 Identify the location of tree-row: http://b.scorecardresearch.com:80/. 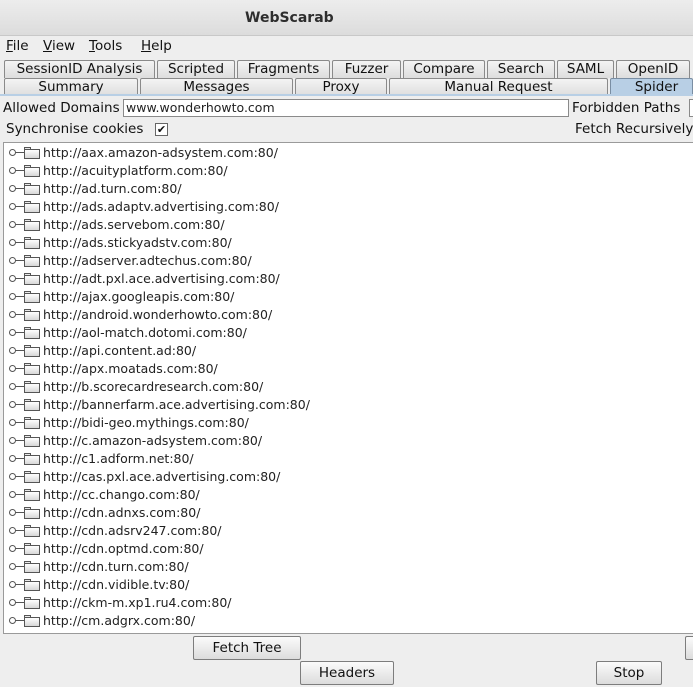
(348, 387).